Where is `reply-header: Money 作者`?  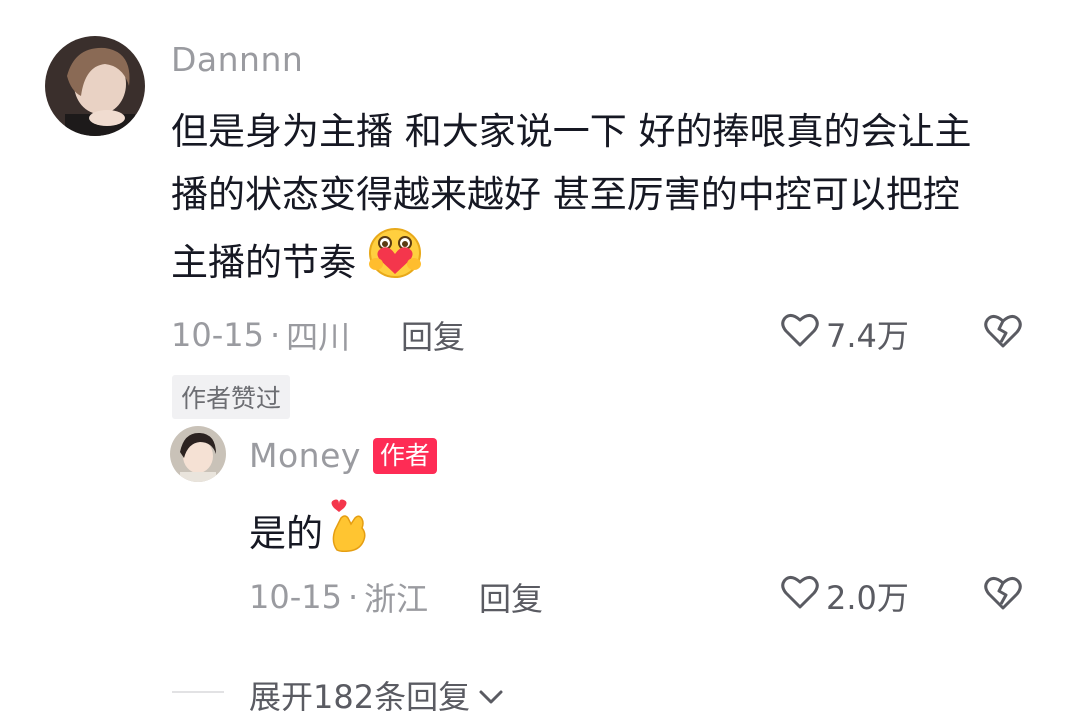 reply-header: Money 作者 is located at coordinates (343, 455).